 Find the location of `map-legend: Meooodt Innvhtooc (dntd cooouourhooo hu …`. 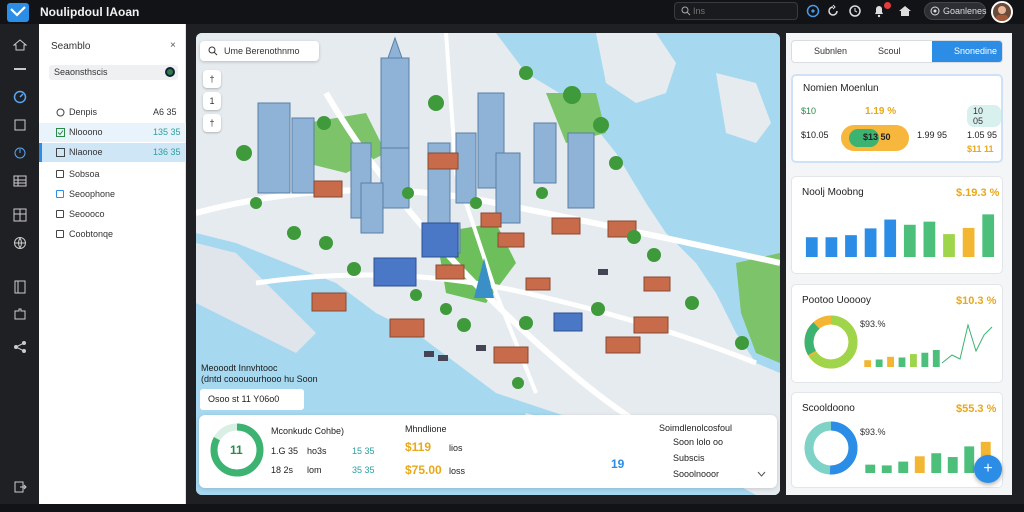

map-legend: Meooodt Innvhtooc (dntd cooouourhooo hu … is located at coordinates (259, 374).